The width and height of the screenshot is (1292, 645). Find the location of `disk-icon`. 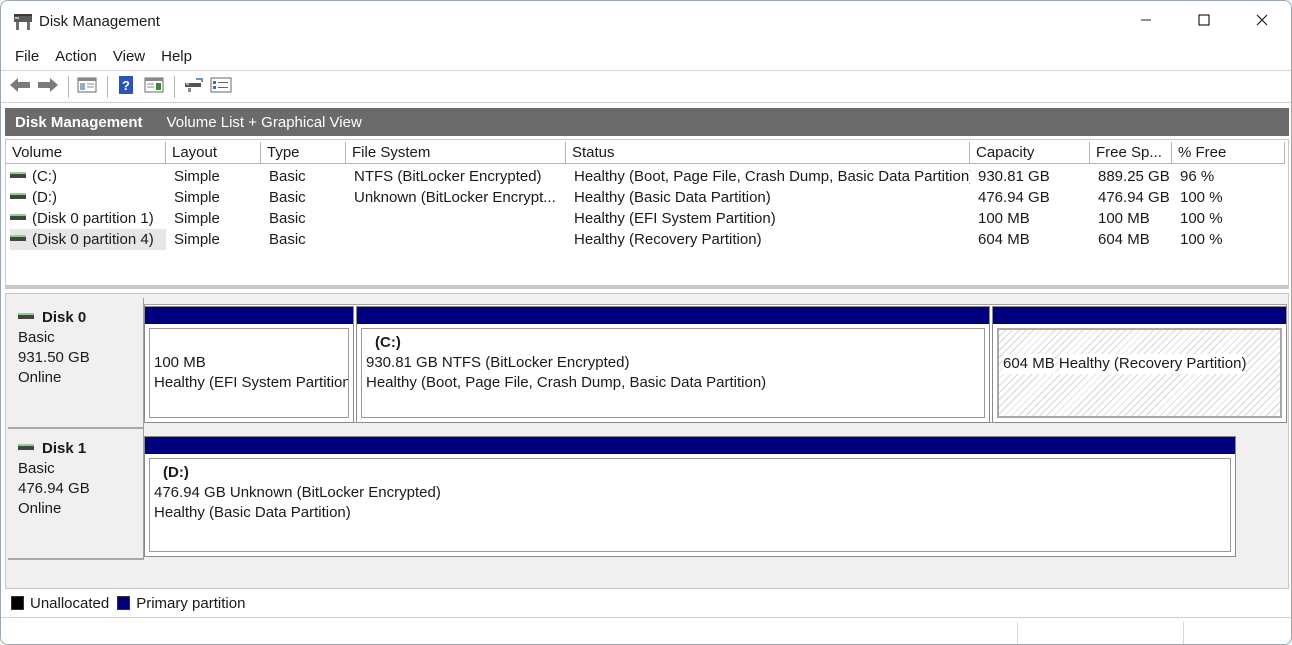

disk-icon is located at coordinates (26, 316).